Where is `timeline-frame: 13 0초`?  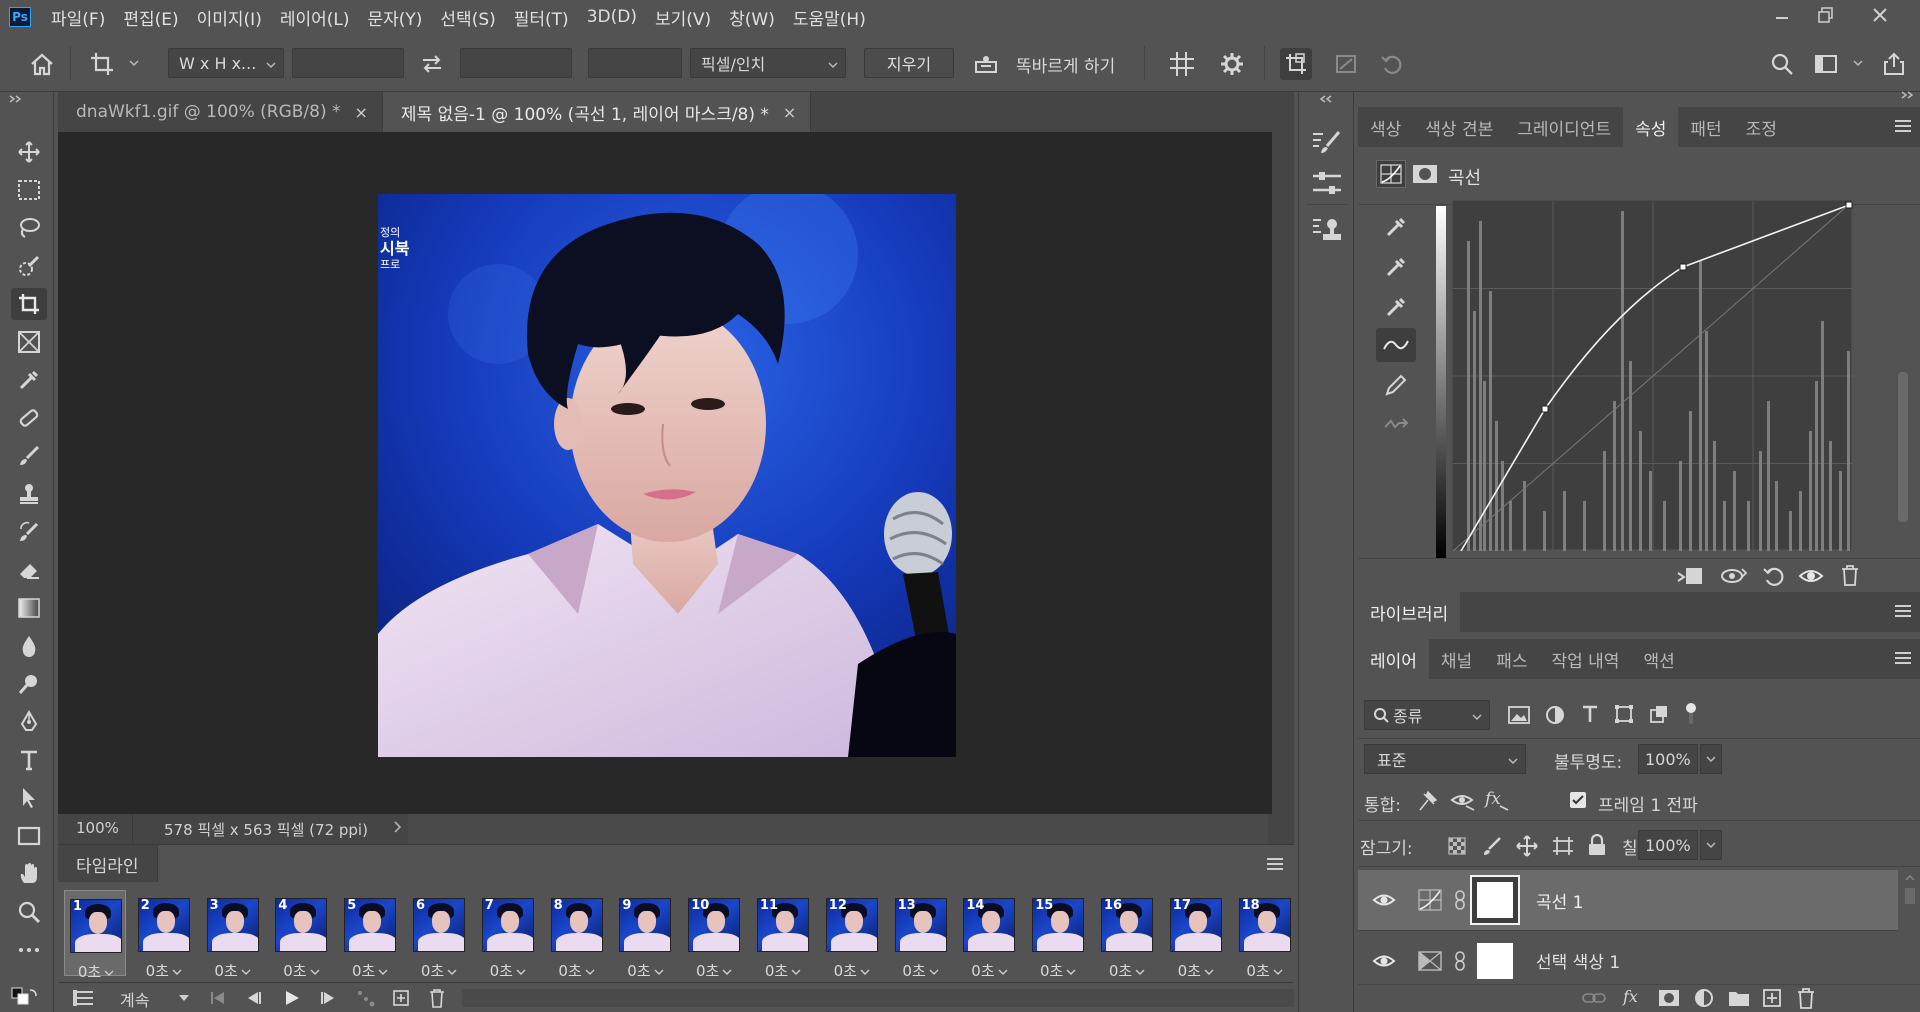
timeline-frame: 13 0초 is located at coordinates (921, 935).